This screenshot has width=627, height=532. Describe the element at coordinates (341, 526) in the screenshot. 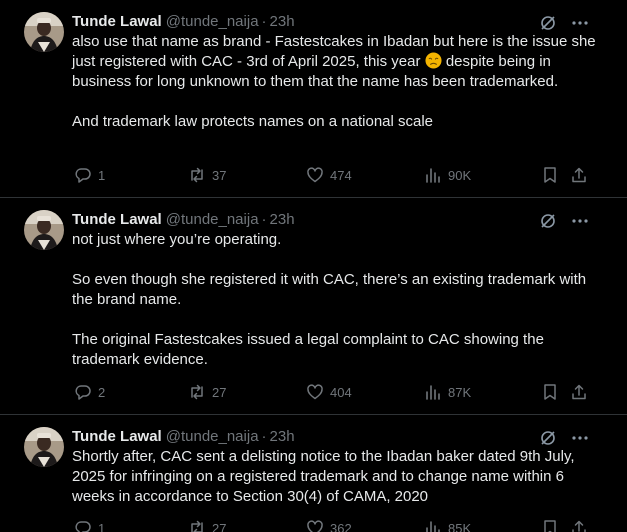

I see `like-count: 362` at that location.